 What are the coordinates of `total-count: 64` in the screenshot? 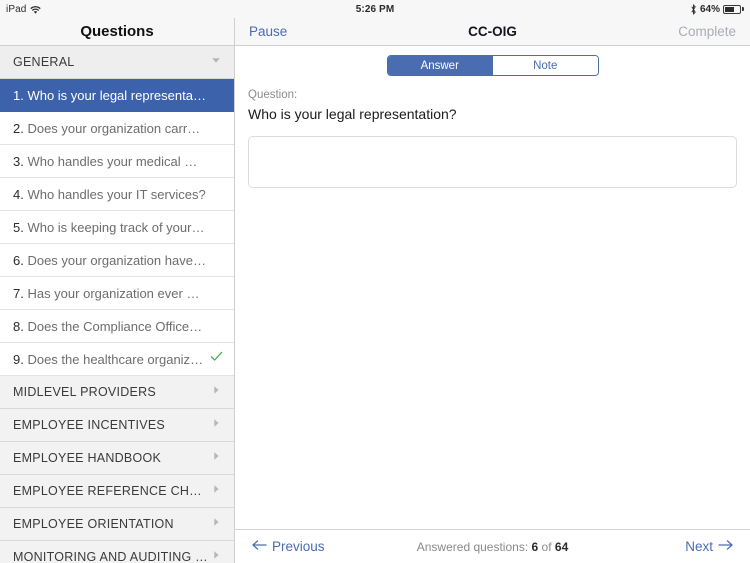 It's located at (561, 546).